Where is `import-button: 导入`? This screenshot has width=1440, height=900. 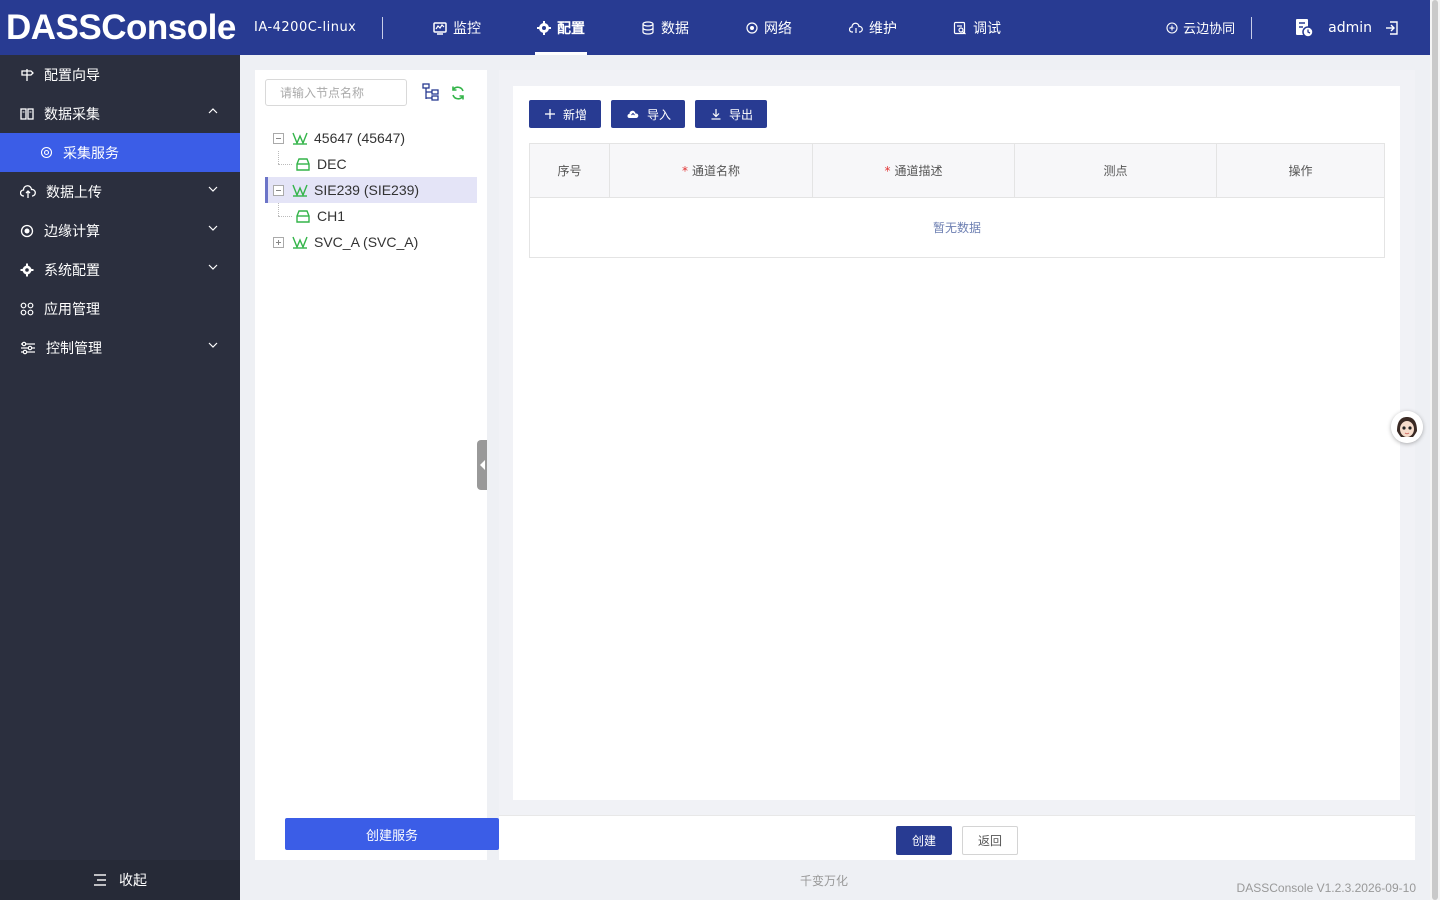
import-button: 导入 is located at coordinates (648, 114).